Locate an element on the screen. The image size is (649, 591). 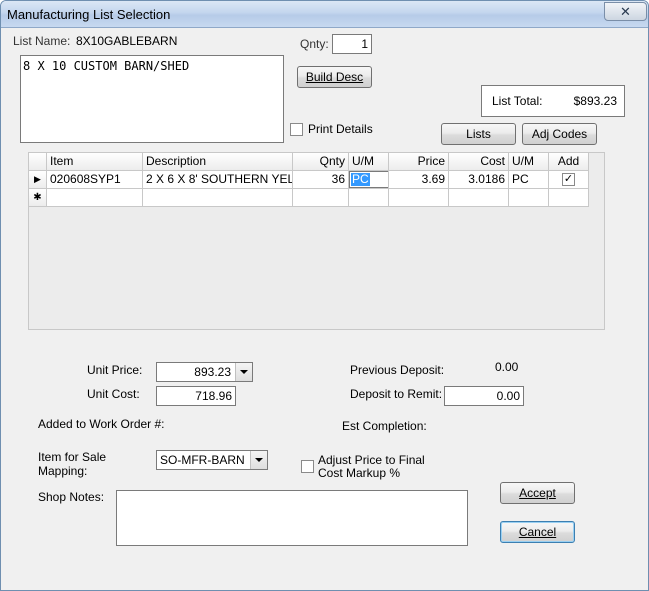
previous-deposit-label: Previous Deposit: is located at coordinates (397, 370).